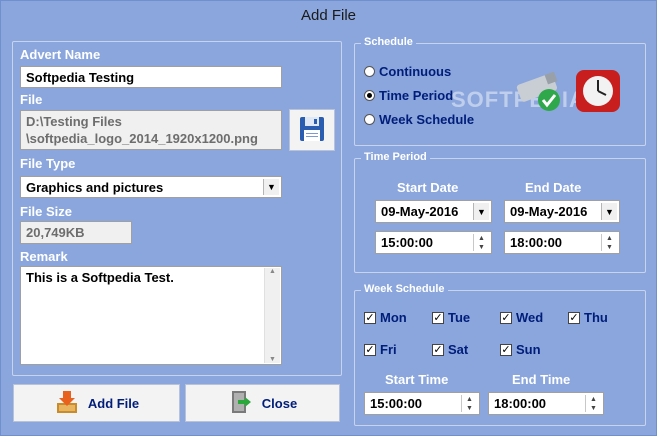  I want to click on floppy-disk-icon, so click(312, 130).